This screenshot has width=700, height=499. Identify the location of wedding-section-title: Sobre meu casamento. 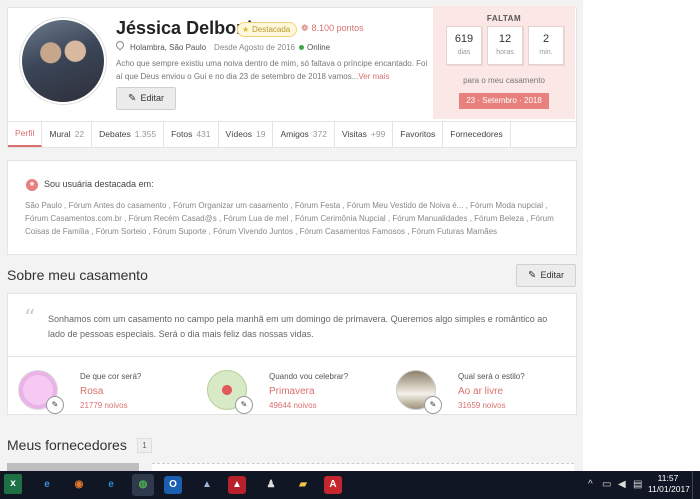
(77, 275).